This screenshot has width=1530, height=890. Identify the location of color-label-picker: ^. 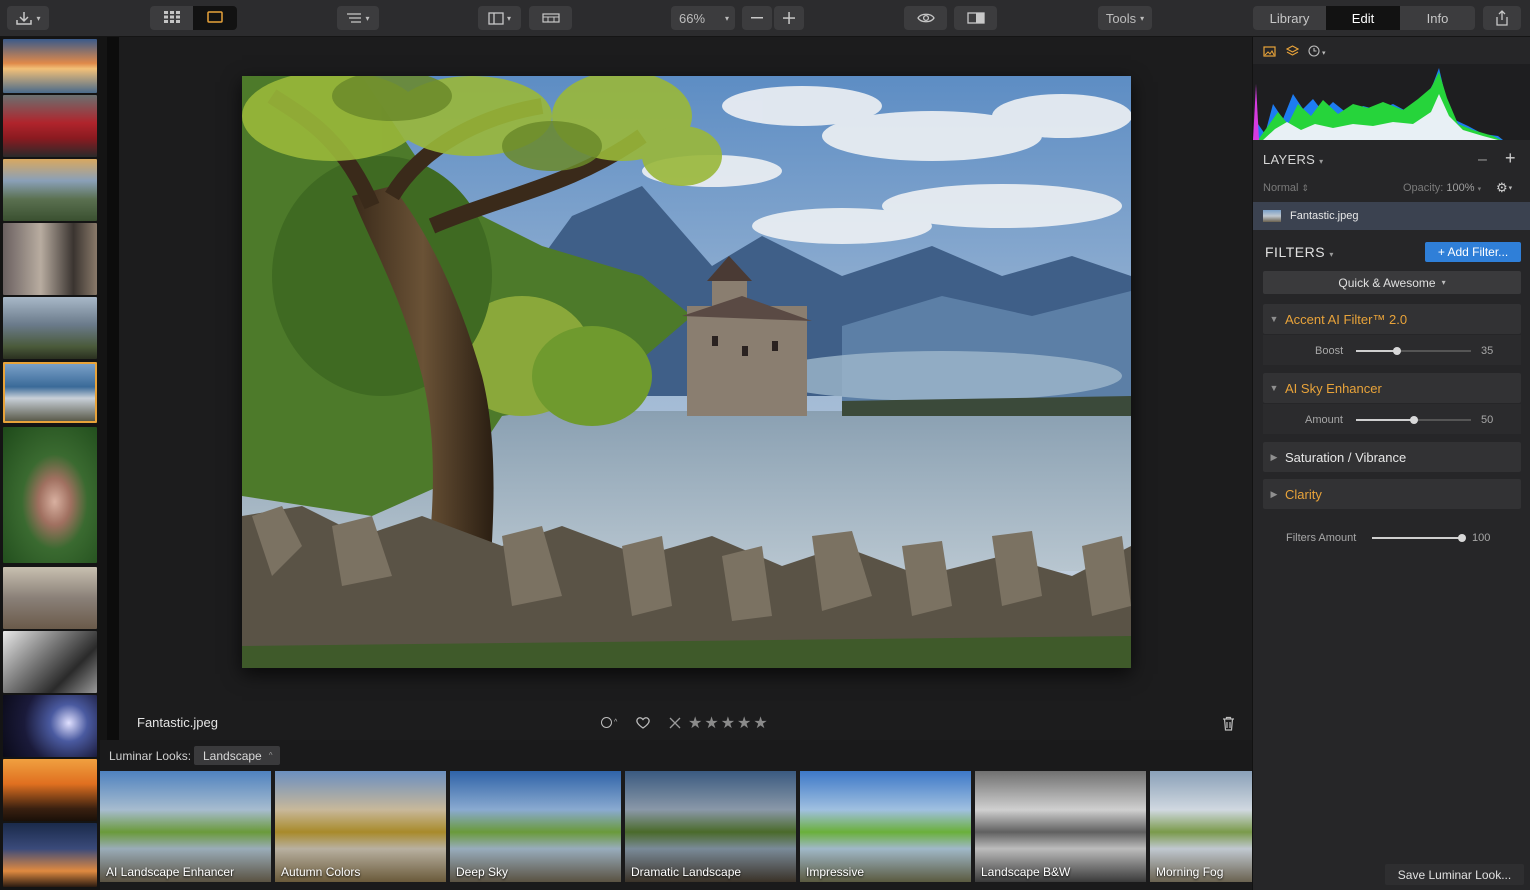
(609, 722).